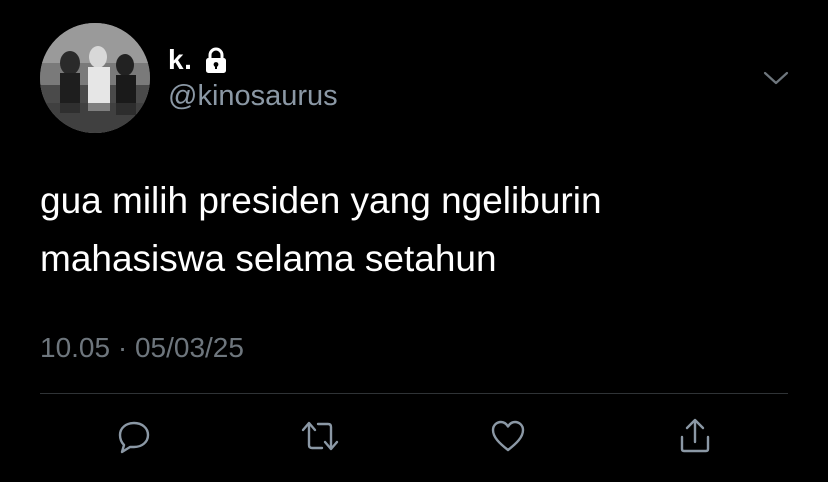 The image size is (828, 482). Describe the element at coordinates (414, 393) in the screenshot. I see `divider` at that location.